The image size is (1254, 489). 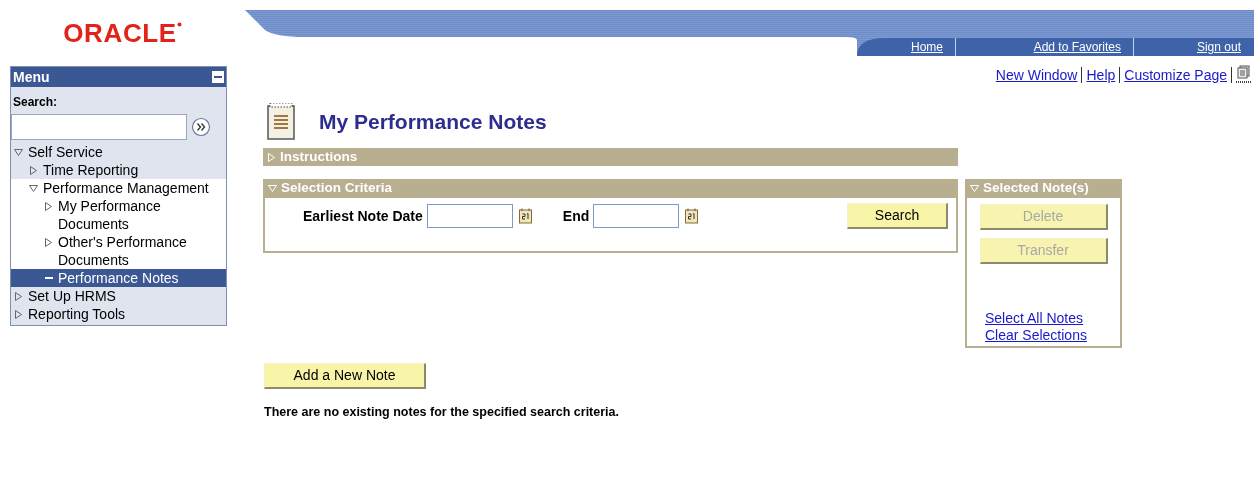 What do you see at coordinates (201, 127) in the screenshot?
I see `go-icon` at bounding box center [201, 127].